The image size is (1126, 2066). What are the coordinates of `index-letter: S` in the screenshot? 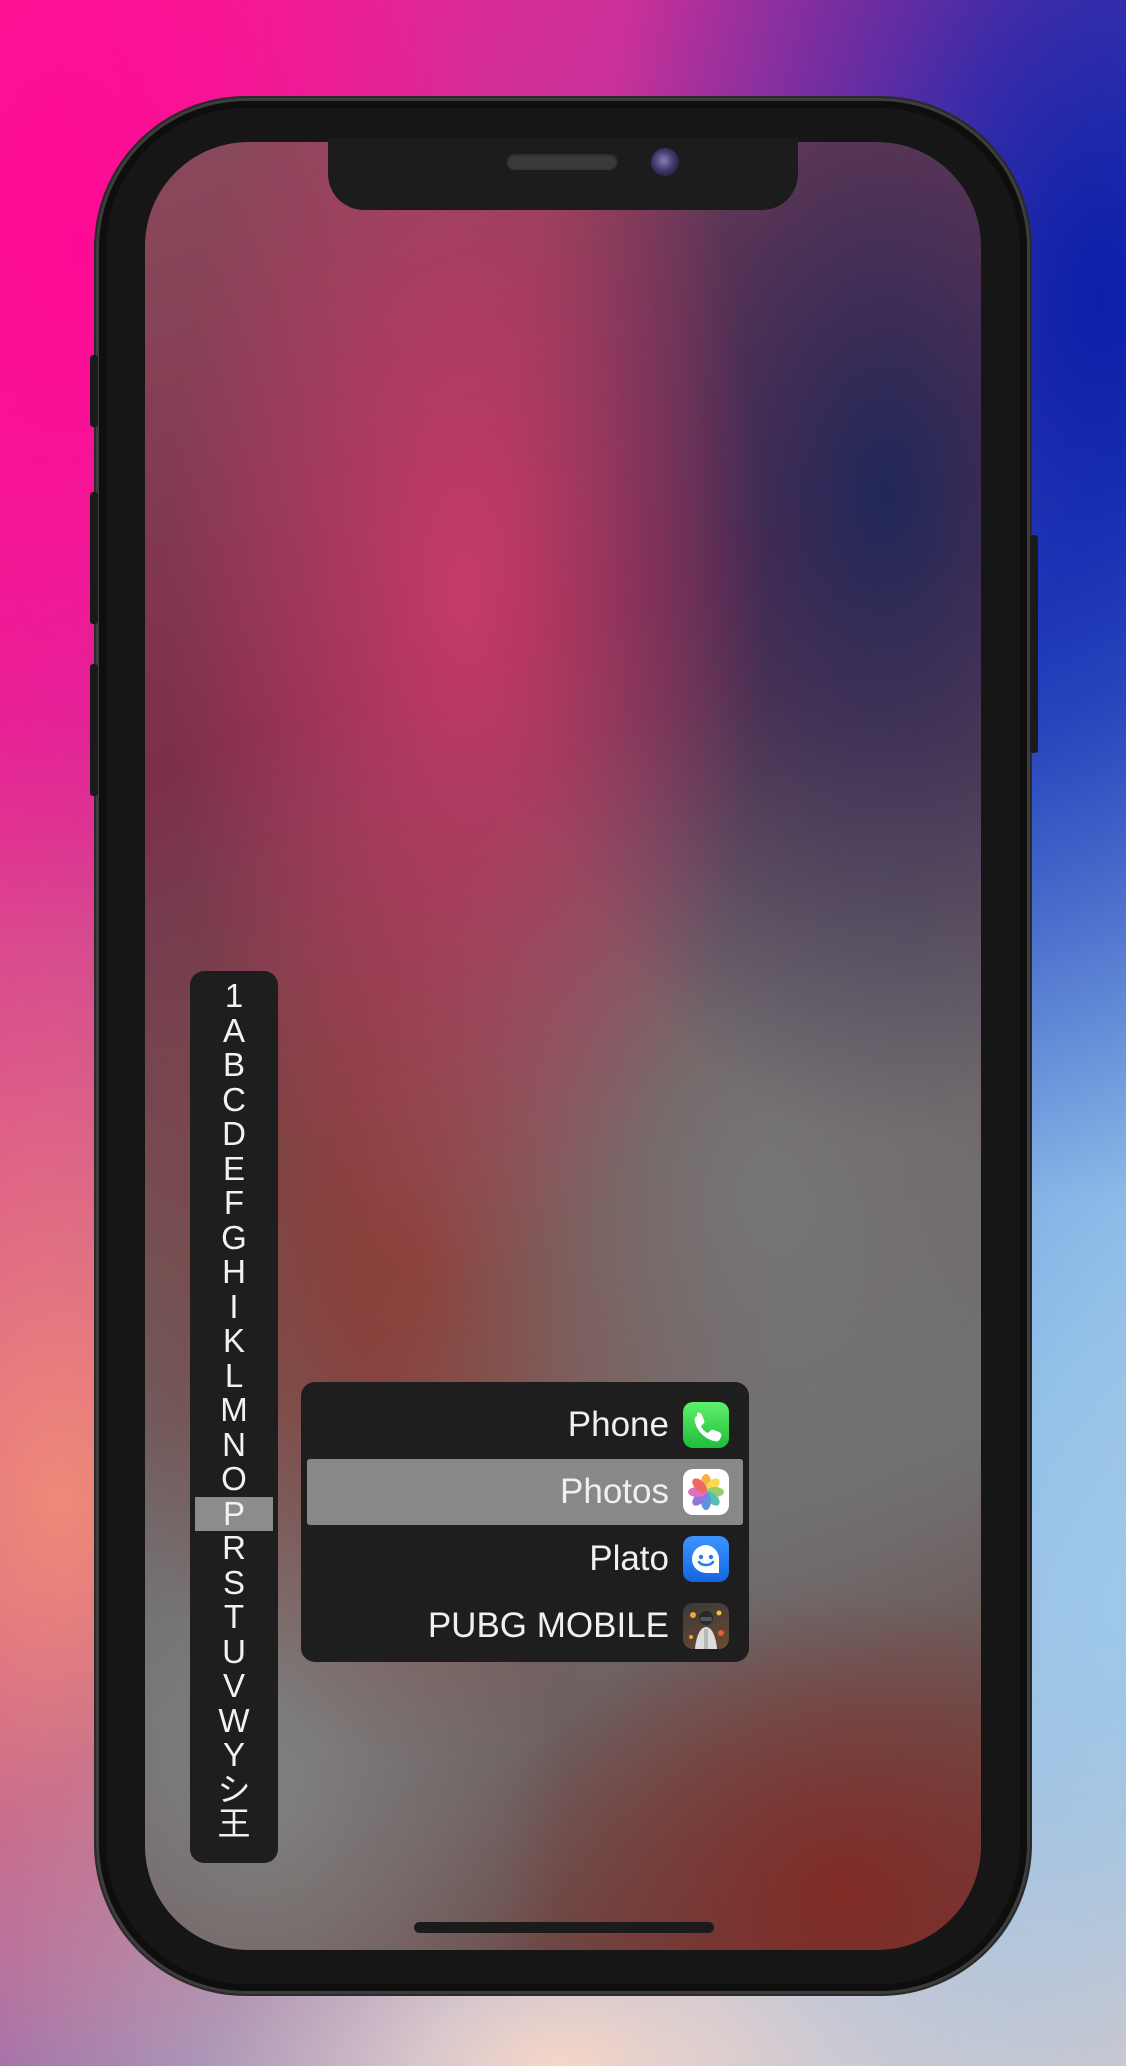 It's located at (234, 1583).